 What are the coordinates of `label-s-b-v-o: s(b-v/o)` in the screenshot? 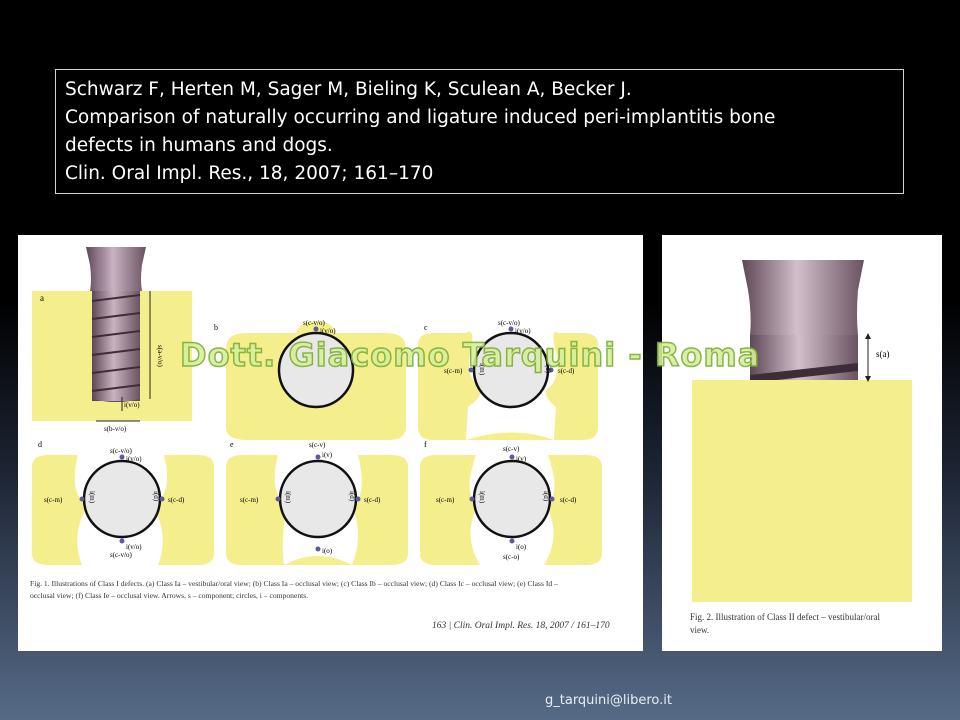 It's located at (115, 429).